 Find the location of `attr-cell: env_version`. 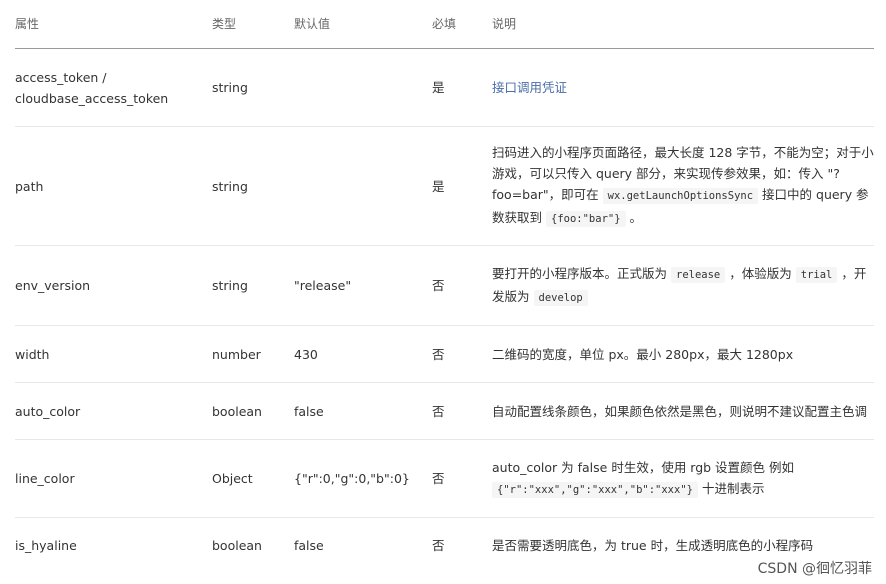

attr-cell: env_version is located at coordinates (53, 285).